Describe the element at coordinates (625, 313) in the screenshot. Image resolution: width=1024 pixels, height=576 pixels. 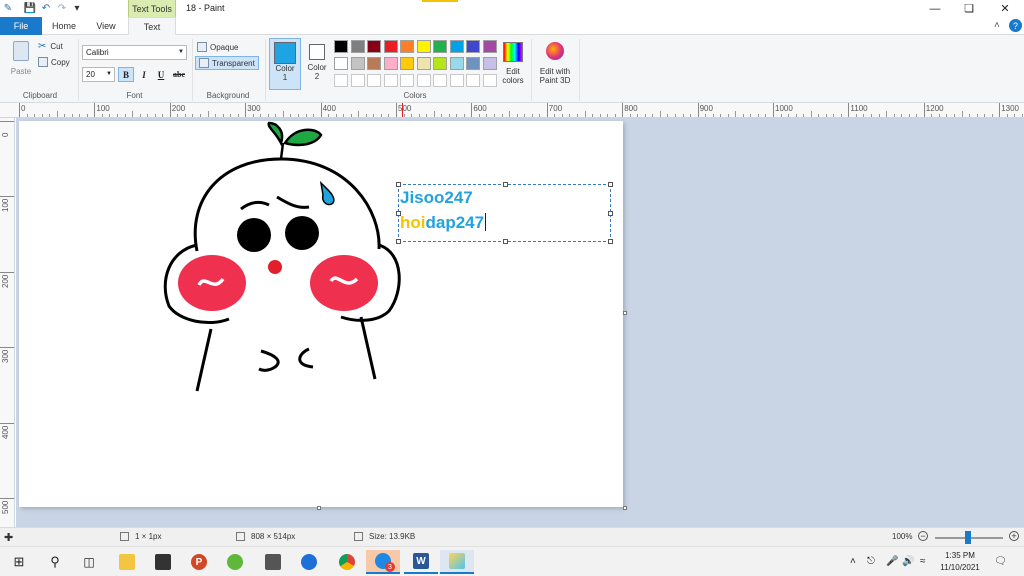
I see `canvas-resize-handle-right` at that location.